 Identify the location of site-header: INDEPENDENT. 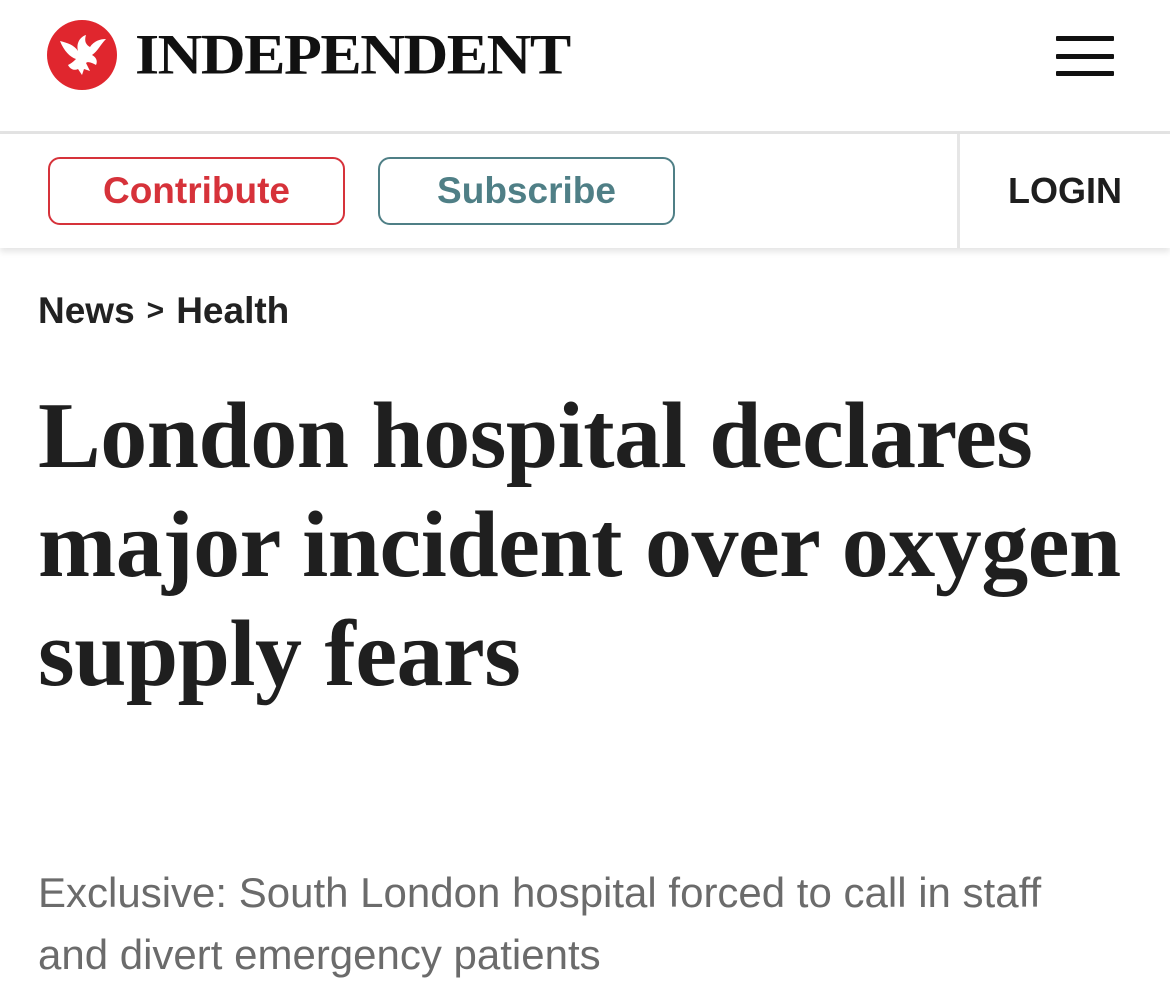
(585, 66).